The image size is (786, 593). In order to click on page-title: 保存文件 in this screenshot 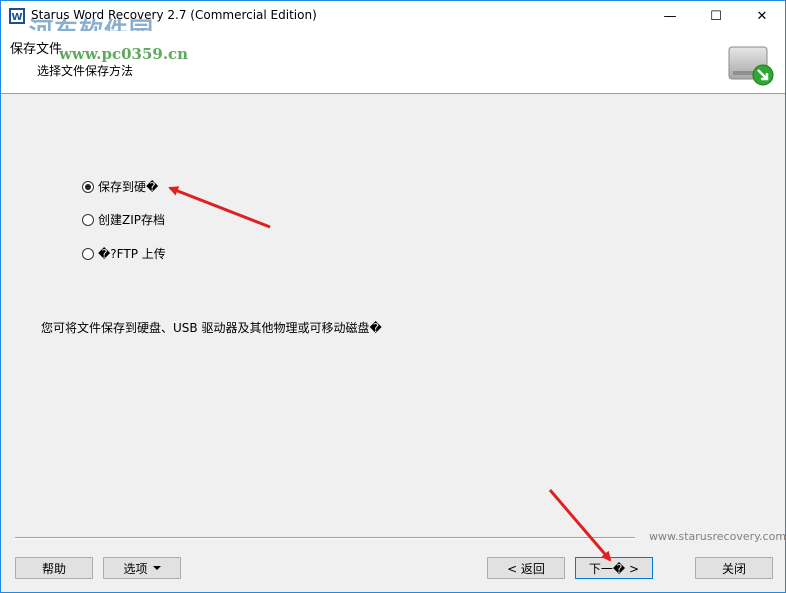, I will do `click(36, 49)`.